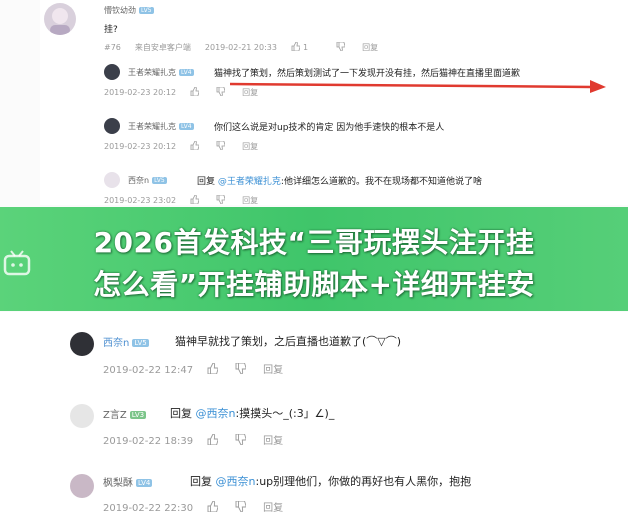 The width and height of the screenshot is (628, 521). I want to click on reply-text: 你们这么说是对up技术的肯定 因为他手速快的根本不是人, so click(329, 128).